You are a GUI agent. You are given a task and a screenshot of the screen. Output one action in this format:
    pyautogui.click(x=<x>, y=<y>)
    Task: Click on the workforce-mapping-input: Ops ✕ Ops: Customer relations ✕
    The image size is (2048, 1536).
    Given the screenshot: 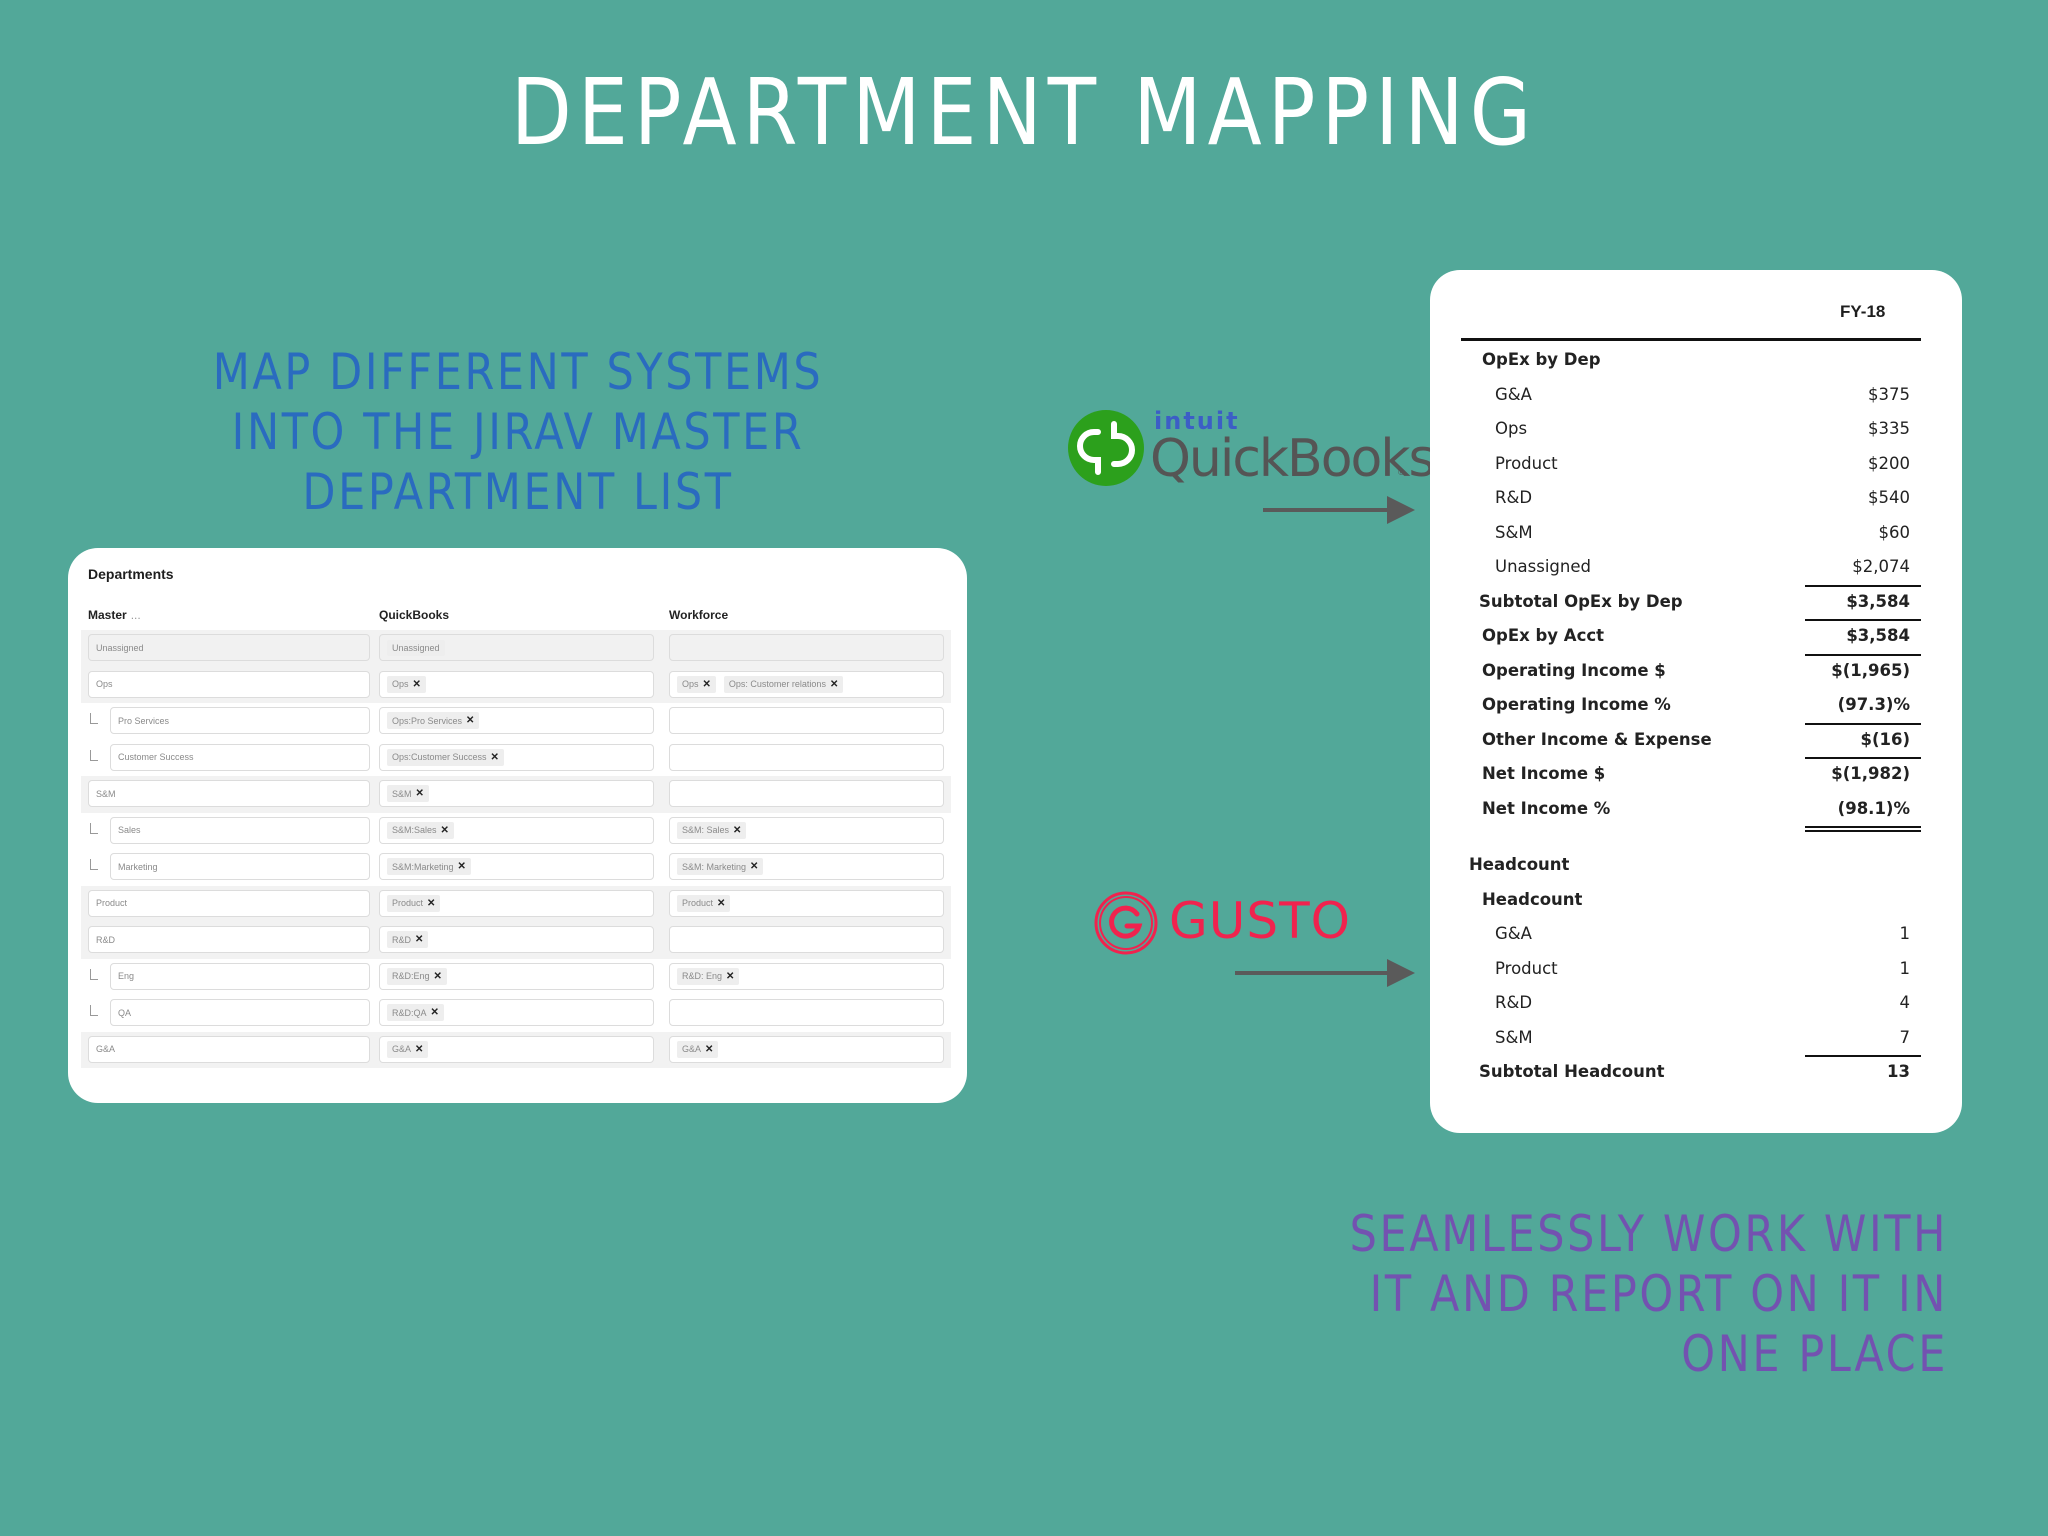 What is the action you would take?
    pyautogui.click(x=806, y=684)
    